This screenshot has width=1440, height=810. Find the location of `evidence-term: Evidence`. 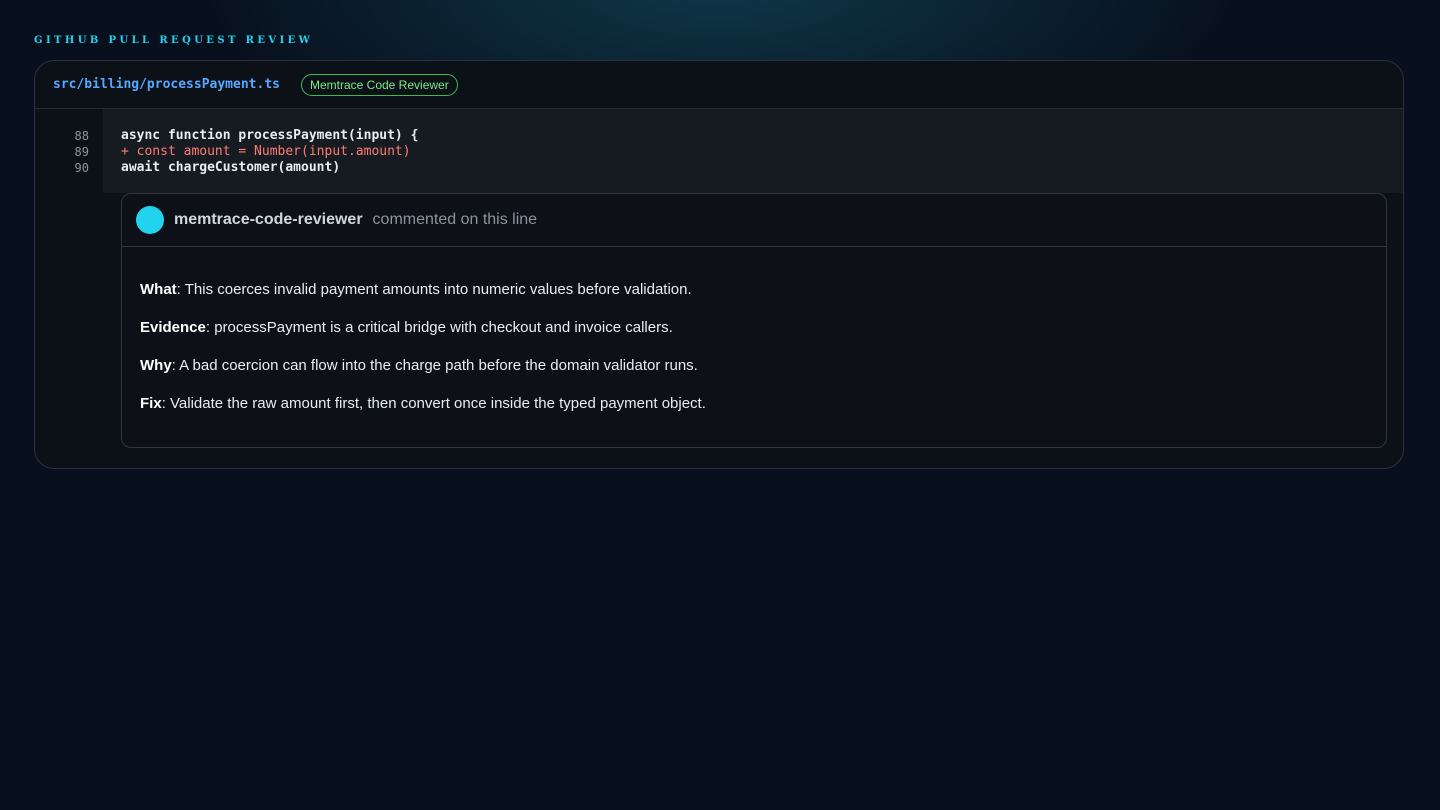

evidence-term: Evidence is located at coordinates (173, 327).